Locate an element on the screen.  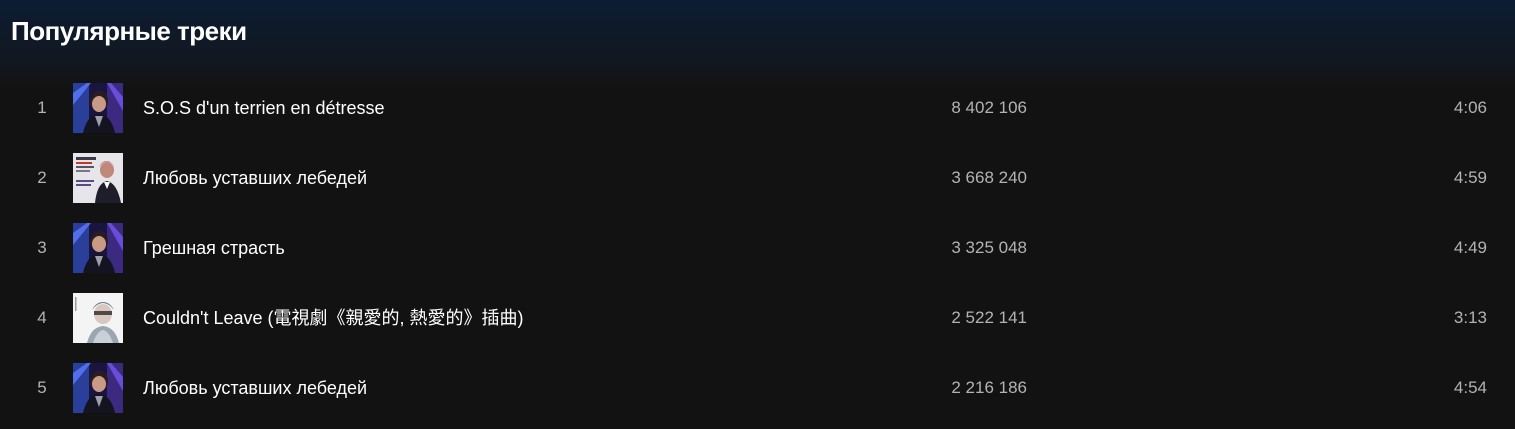
track-number: 4 is located at coordinates (42, 317).